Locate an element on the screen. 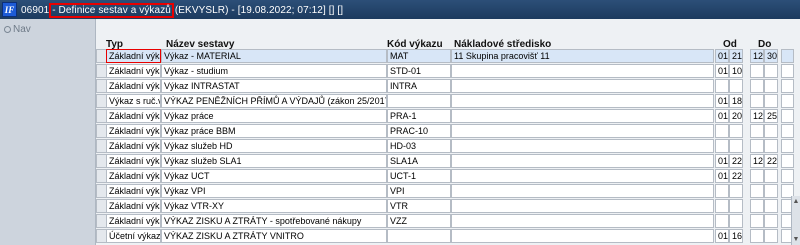 This screenshot has height=245, width=800. table-row: Základní výka Výkaz - studium STD-01 01 10 is located at coordinates (448, 71).